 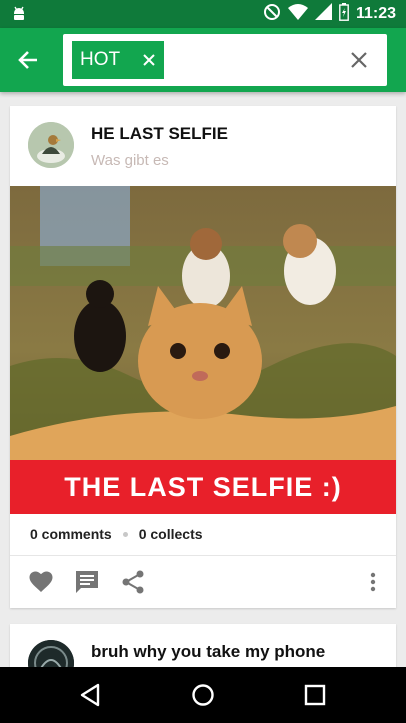 I want to click on comment-icon, so click(x=87, y=582).